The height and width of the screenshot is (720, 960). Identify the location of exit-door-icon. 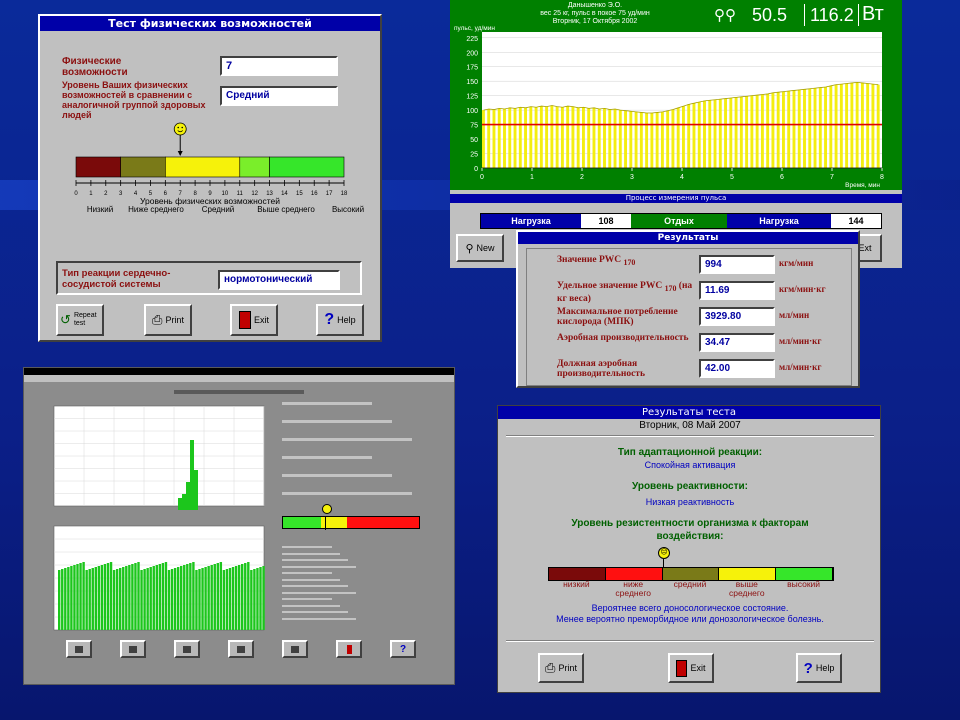
(244, 320).